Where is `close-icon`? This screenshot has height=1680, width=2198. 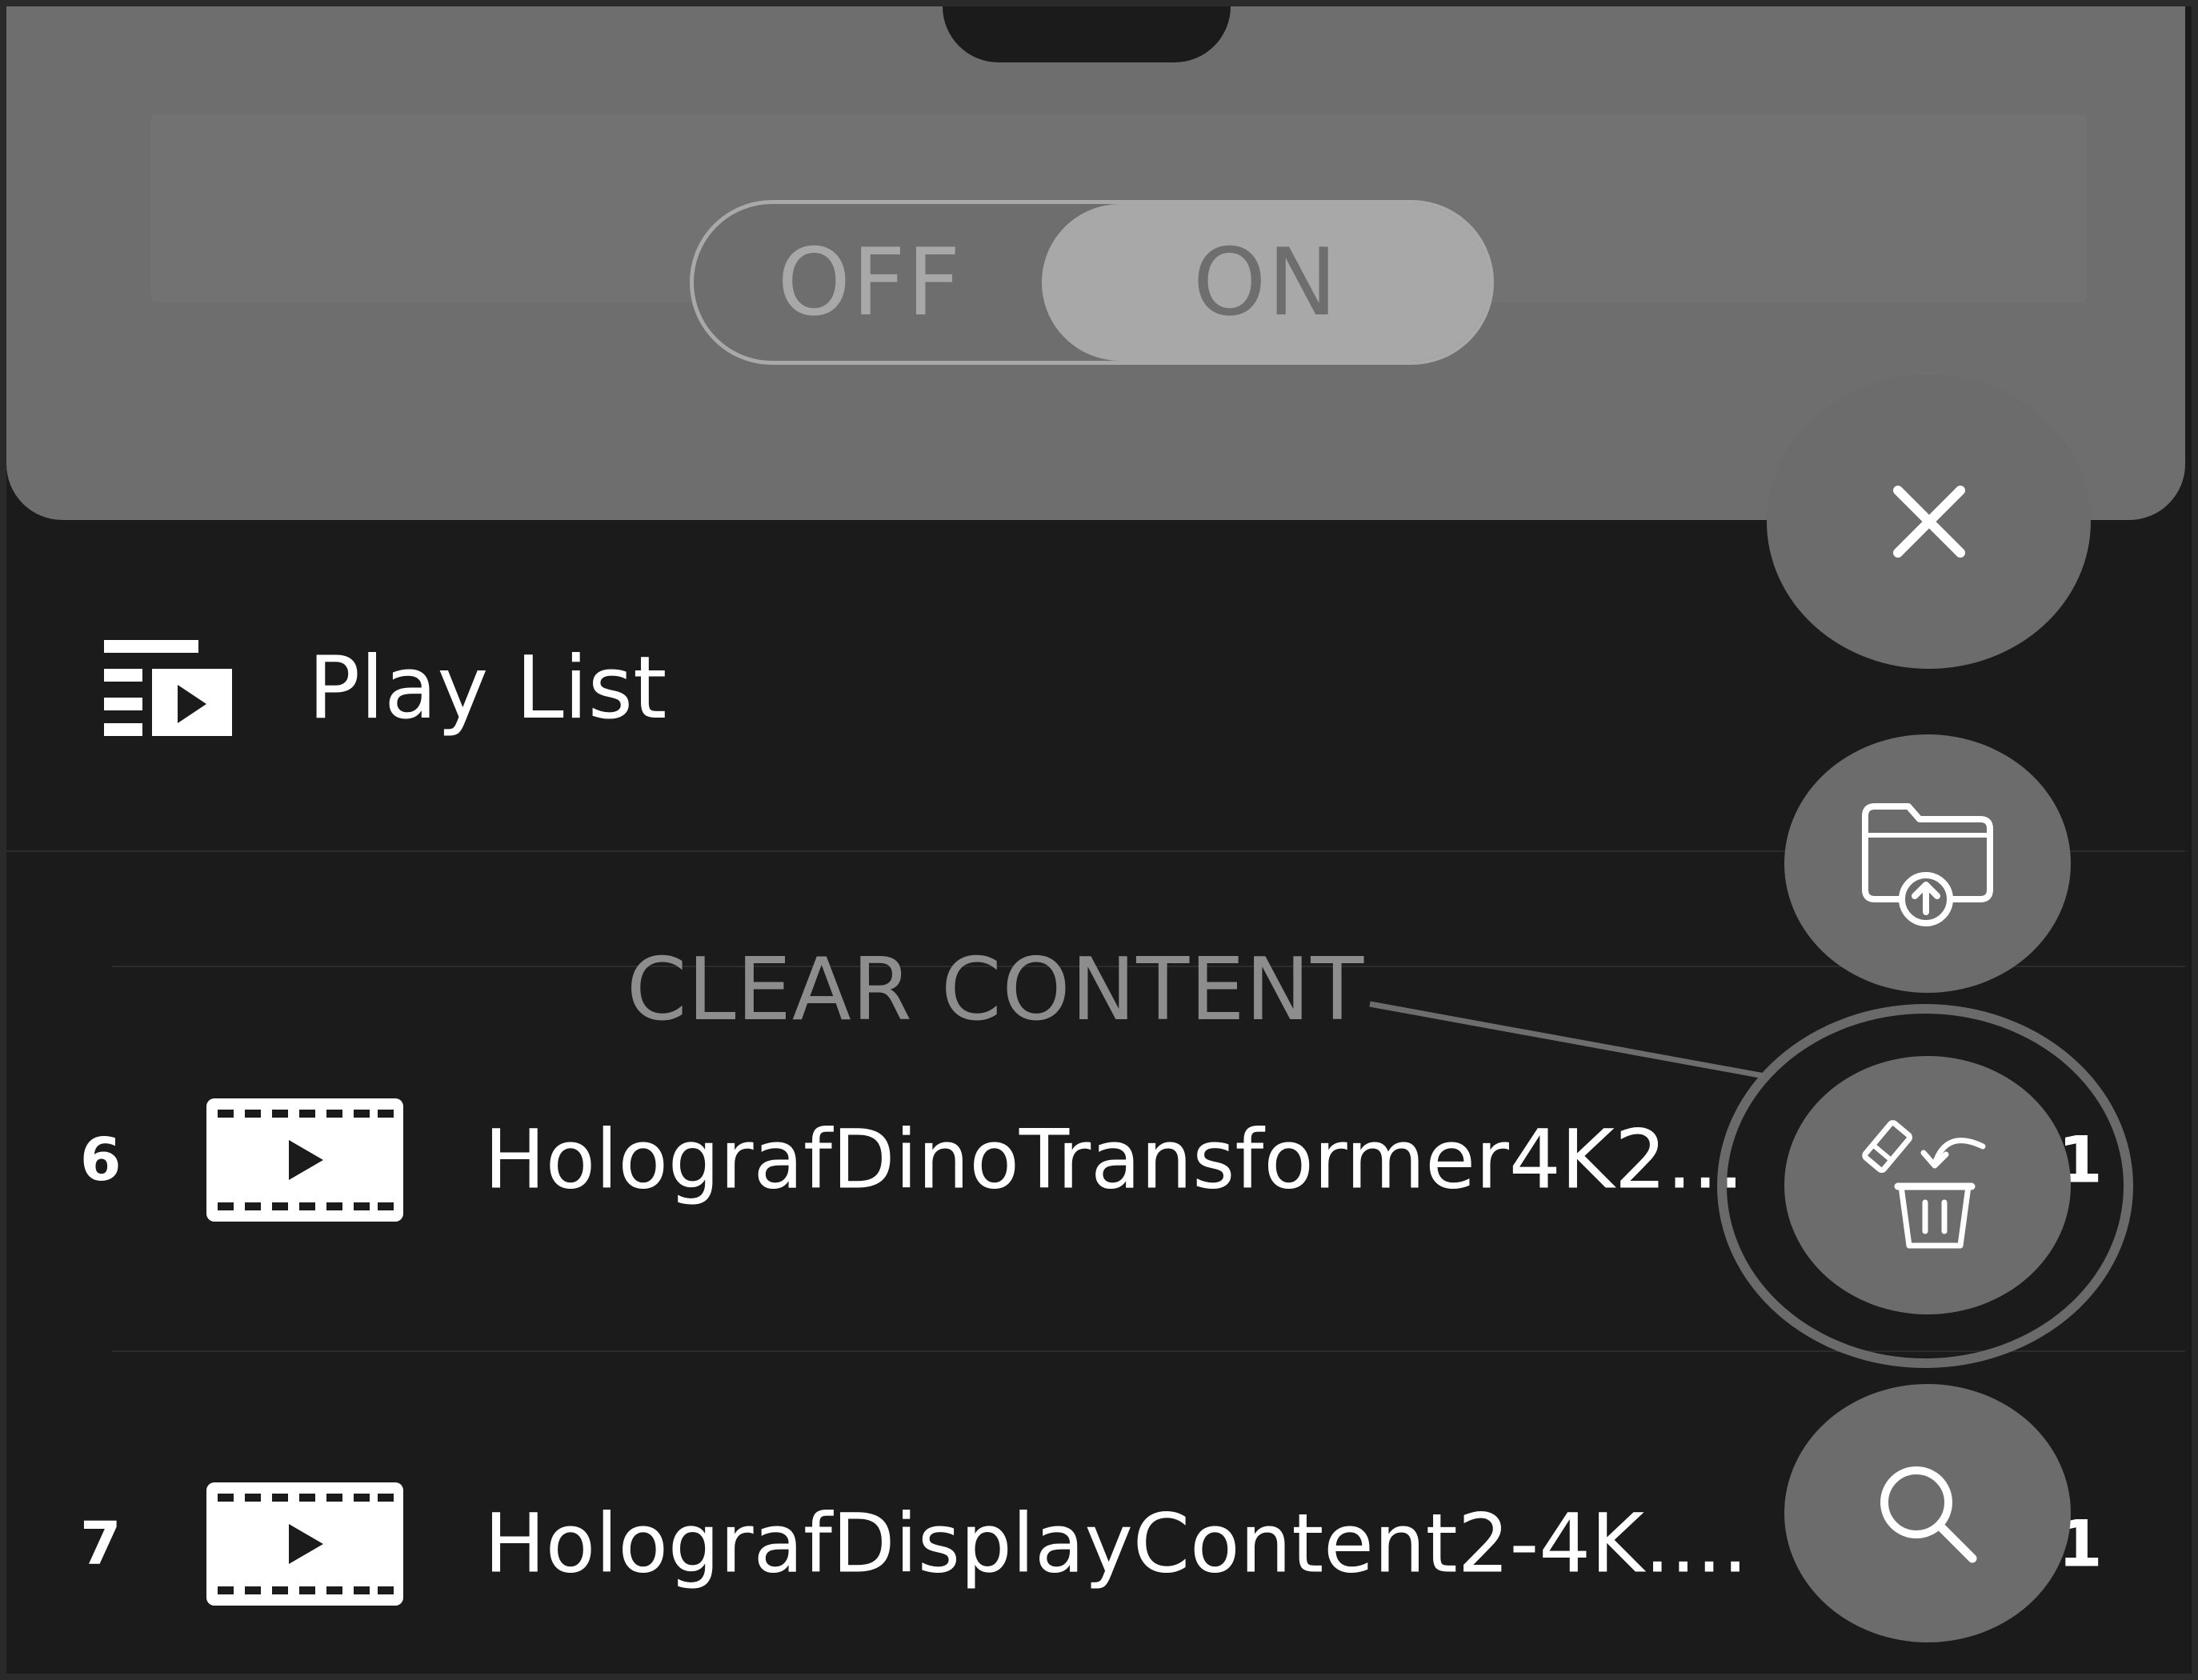 close-icon is located at coordinates (1928, 522).